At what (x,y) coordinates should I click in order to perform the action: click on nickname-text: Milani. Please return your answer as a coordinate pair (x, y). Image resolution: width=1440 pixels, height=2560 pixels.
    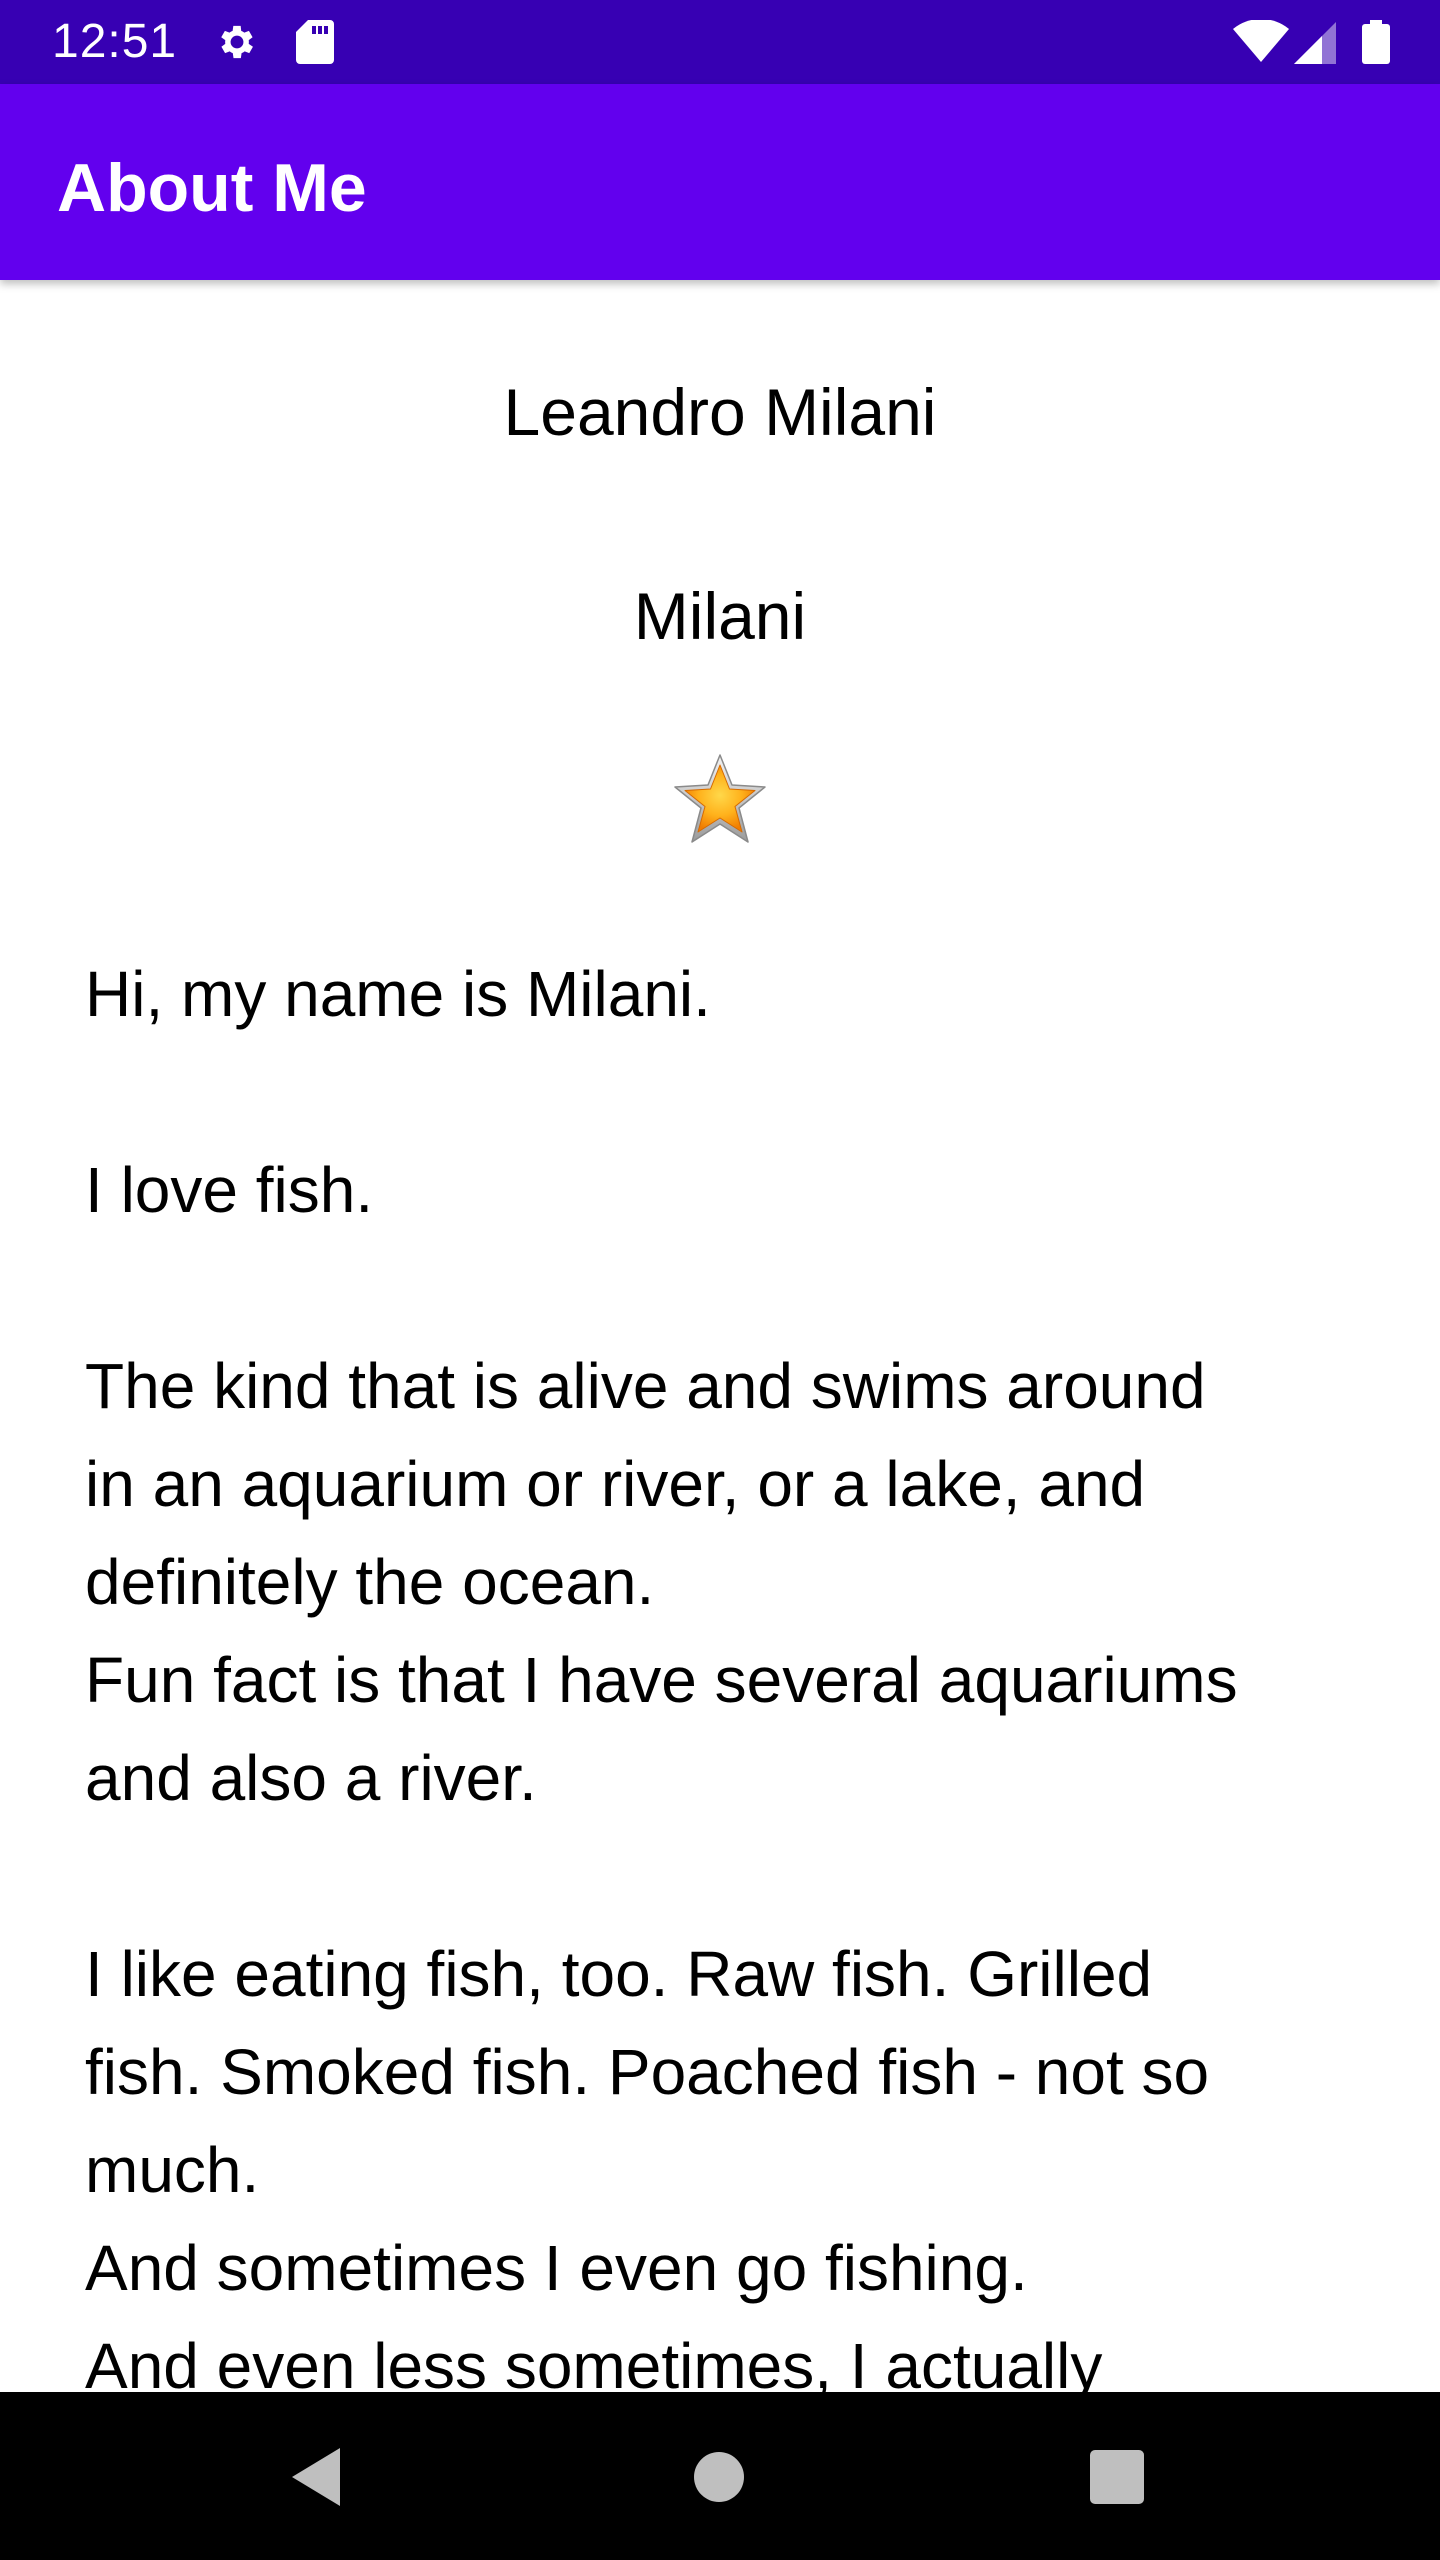
    Looking at the image, I should click on (720, 616).